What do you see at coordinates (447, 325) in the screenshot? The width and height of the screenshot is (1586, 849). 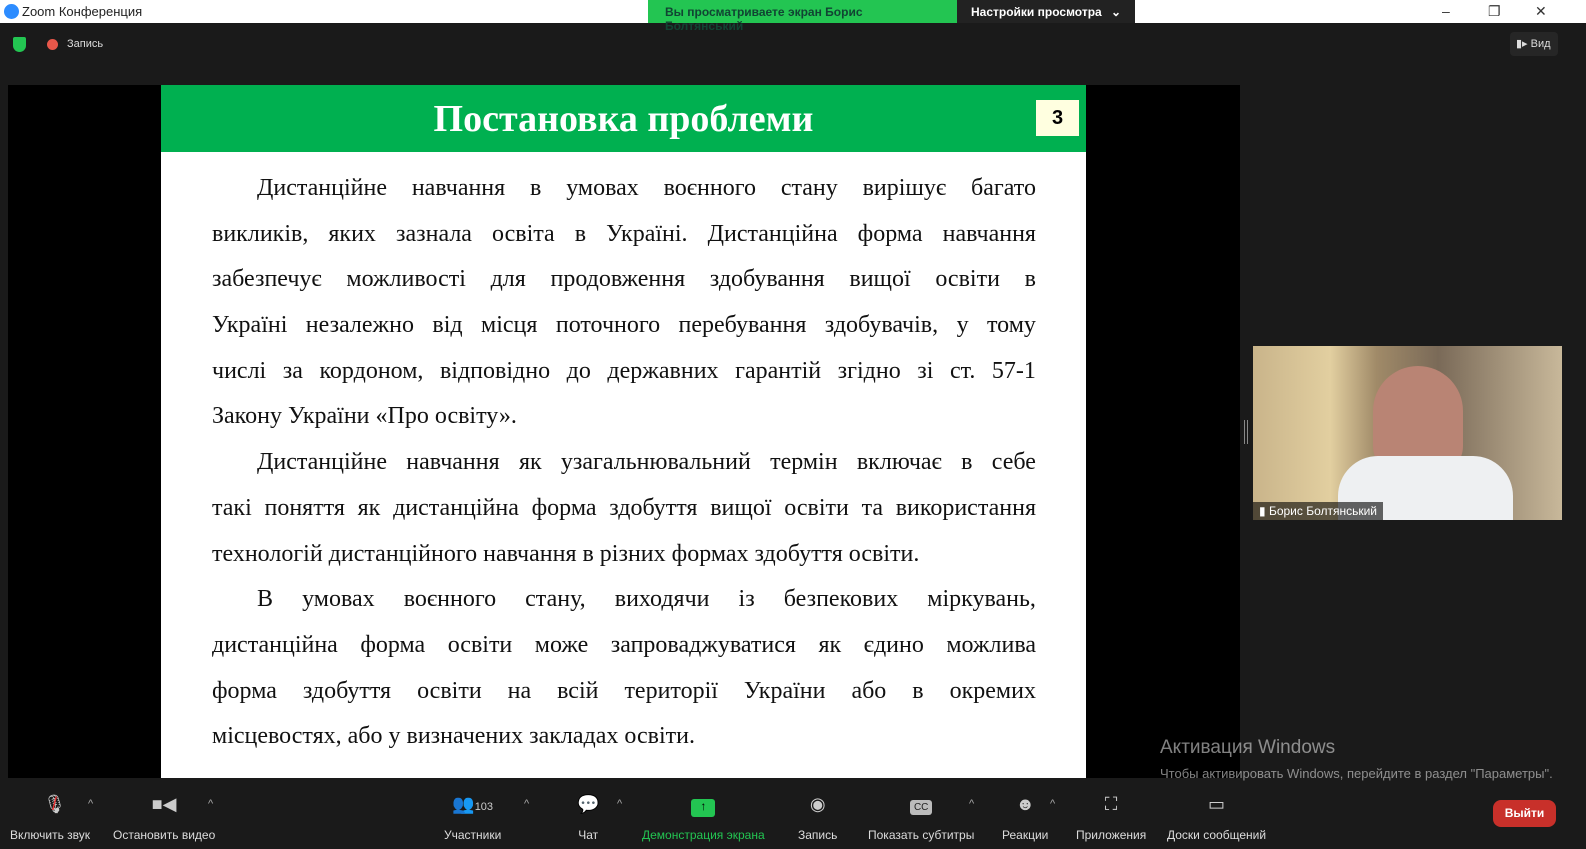 I see `slide-word: від` at bounding box center [447, 325].